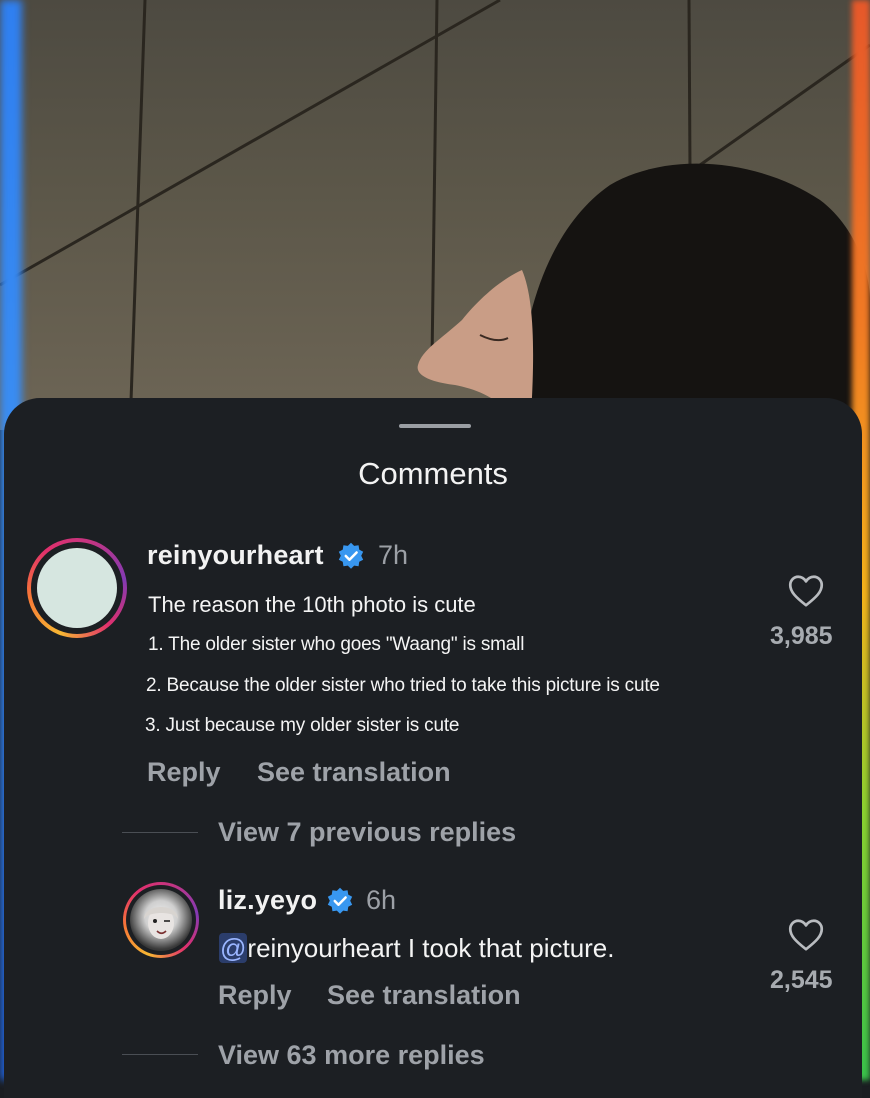  What do you see at coordinates (381, 900) in the screenshot?
I see `reply-time: 6h` at bounding box center [381, 900].